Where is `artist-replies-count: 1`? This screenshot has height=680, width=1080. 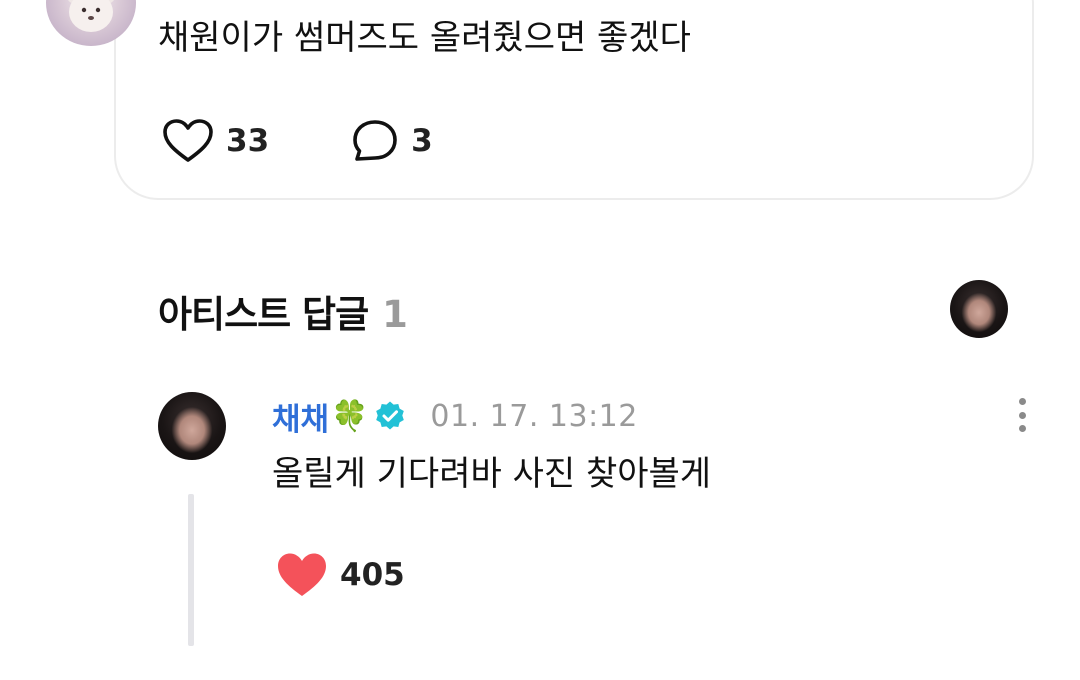 artist-replies-count: 1 is located at coordinates (395, 314).